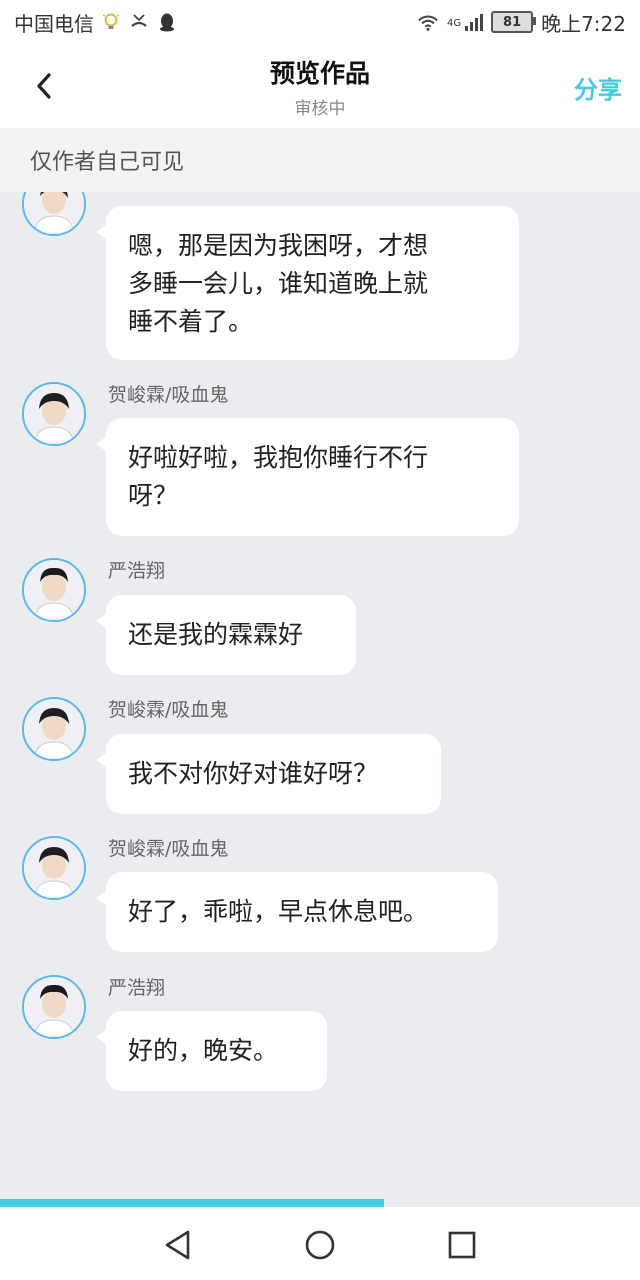  Describe the element at coordinates (54, 23) in the screenshot. I see `carrier-label: 中国电信` at that location.